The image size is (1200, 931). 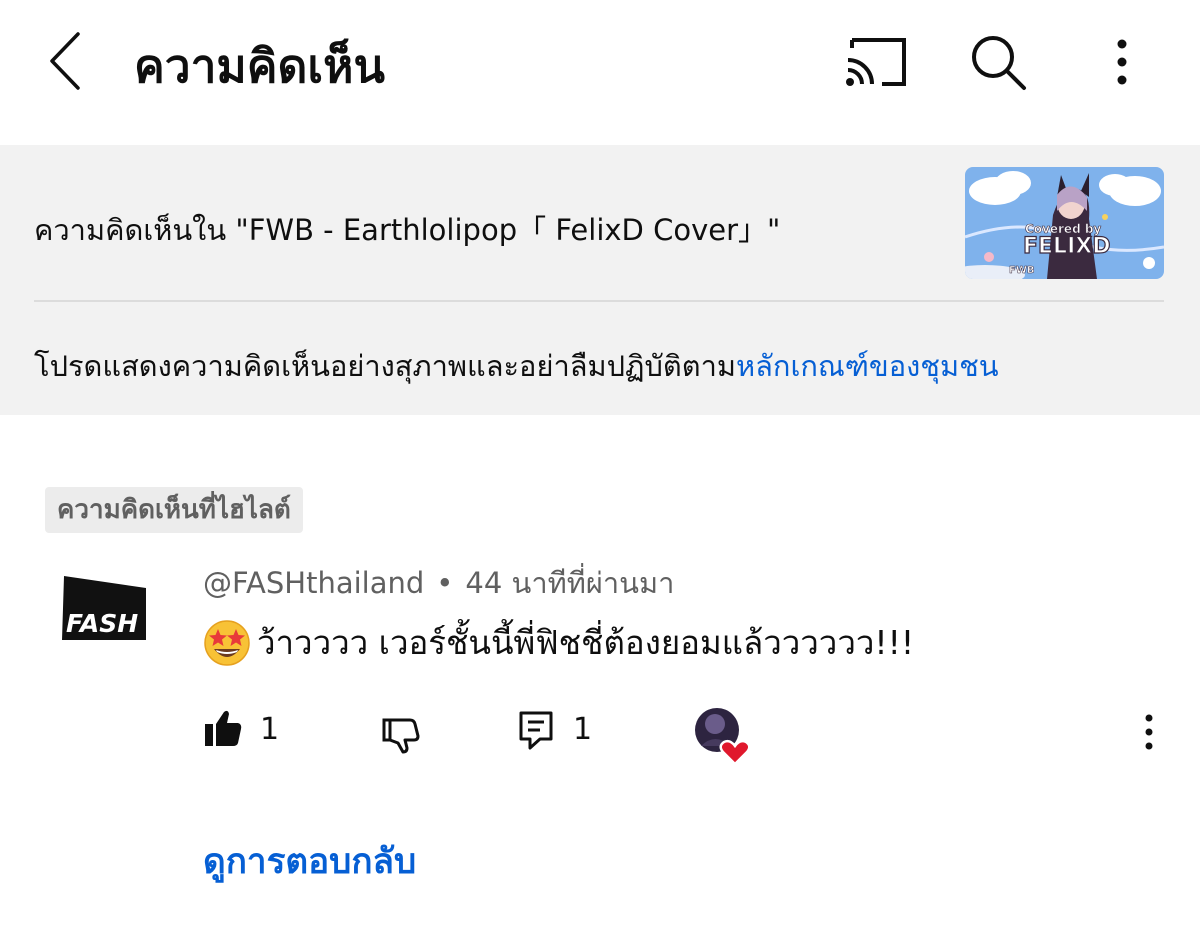 I want to click on thumbnail-image: Covered by FELIXD FWB, so click(x=1064, y=223).